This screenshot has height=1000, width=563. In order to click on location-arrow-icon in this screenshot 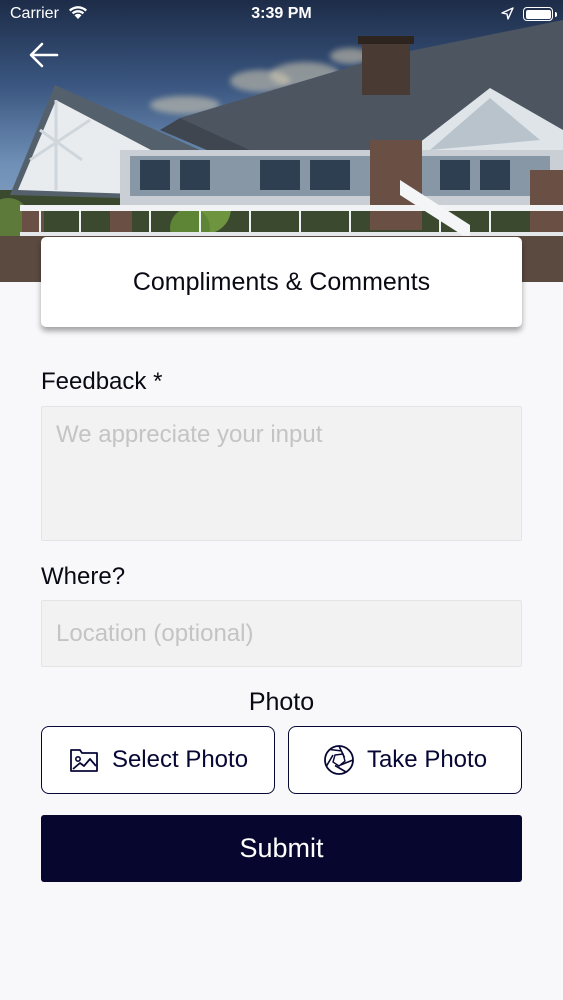, I will do `click(507, 16)`.